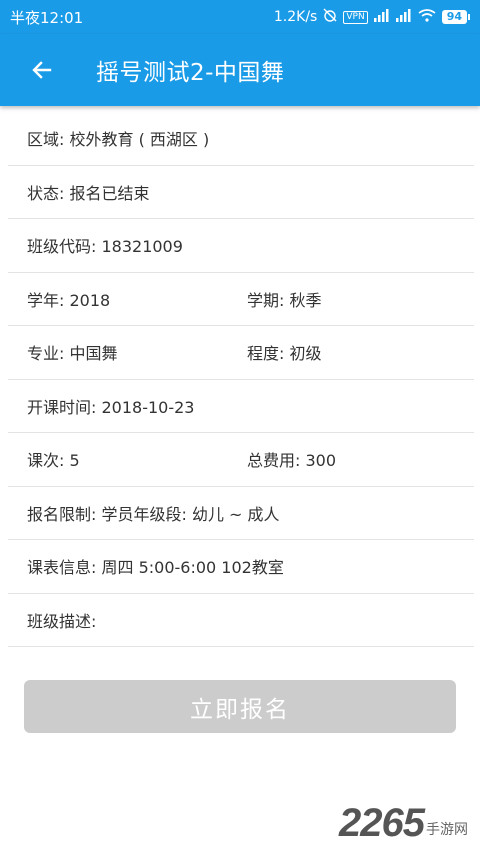 The height and width of the screenshot is (853, 480). I want to click on status-icons: 1.2K/s VPN 94, so click(372, 17).